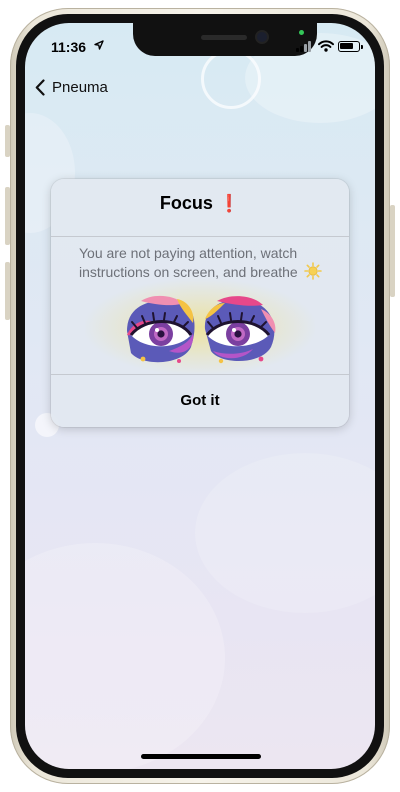  I want to click on back-button: Pneuma, so click(71, 87).